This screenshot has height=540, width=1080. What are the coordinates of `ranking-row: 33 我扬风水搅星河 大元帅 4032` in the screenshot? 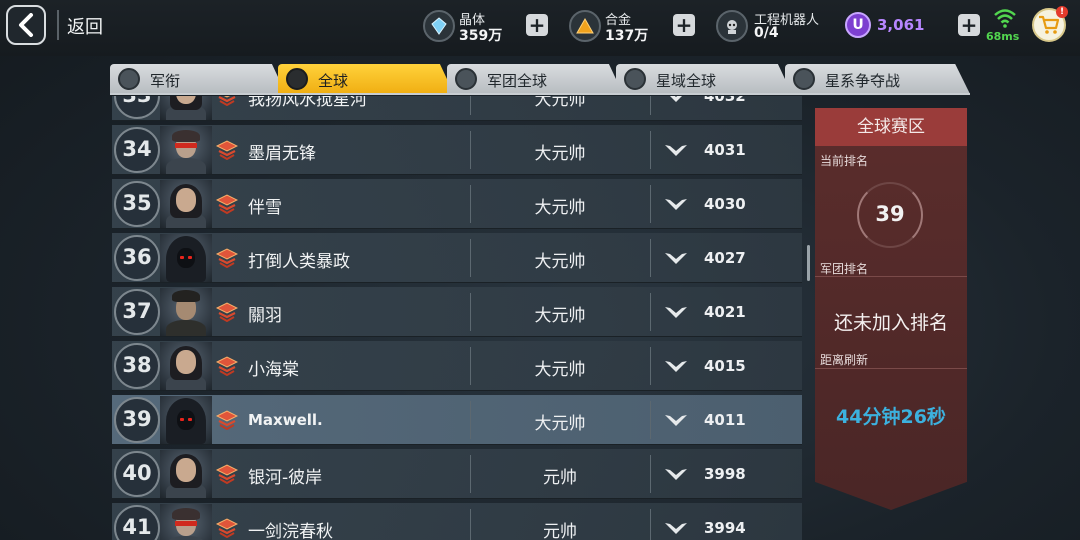 It's located at (457, 108).